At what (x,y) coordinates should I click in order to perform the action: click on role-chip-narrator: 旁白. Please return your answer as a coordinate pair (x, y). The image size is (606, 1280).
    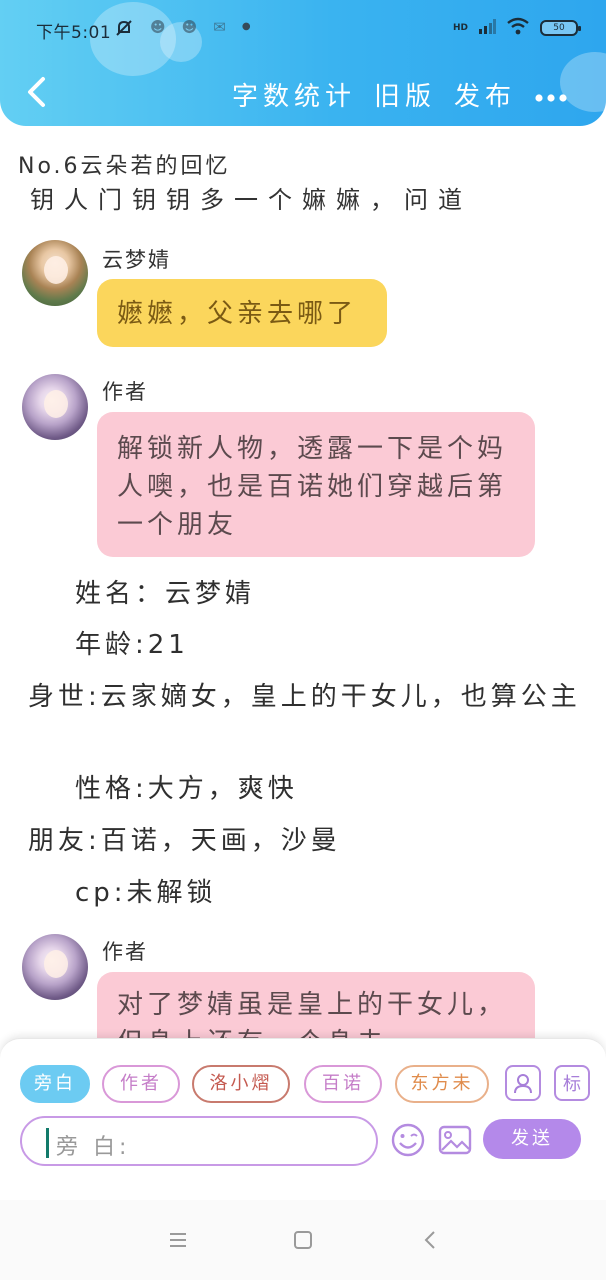
    Looking at the image, I should click on (55, 1084).